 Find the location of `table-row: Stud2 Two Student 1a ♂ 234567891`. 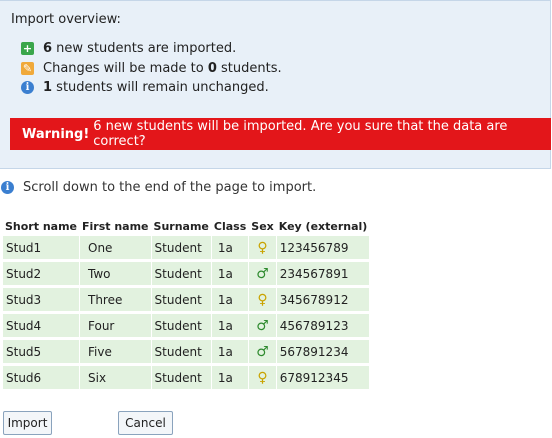

table-row: Stud2 Two Student 1a ♂ 234567891 is located at coordinates (186, 273).